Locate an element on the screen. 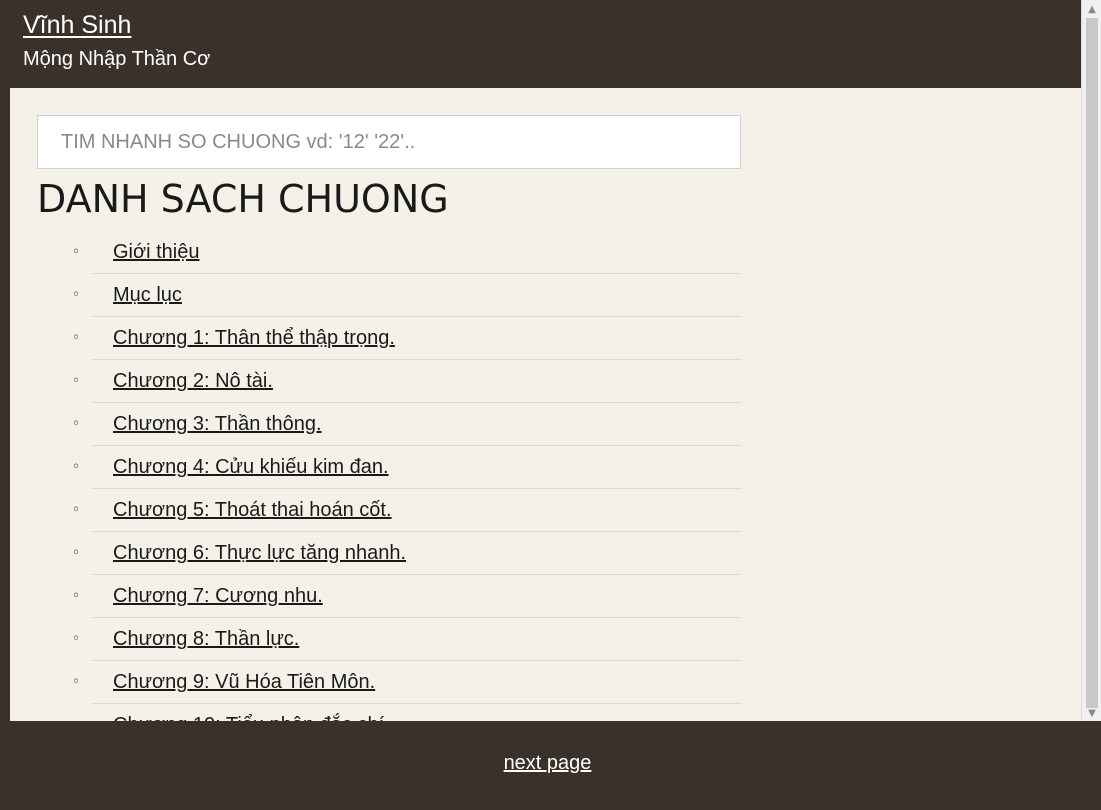 The image size is (1101, 810). vertical-scrollbar: ▲ ▼ is located at coordinates (1091, 361).